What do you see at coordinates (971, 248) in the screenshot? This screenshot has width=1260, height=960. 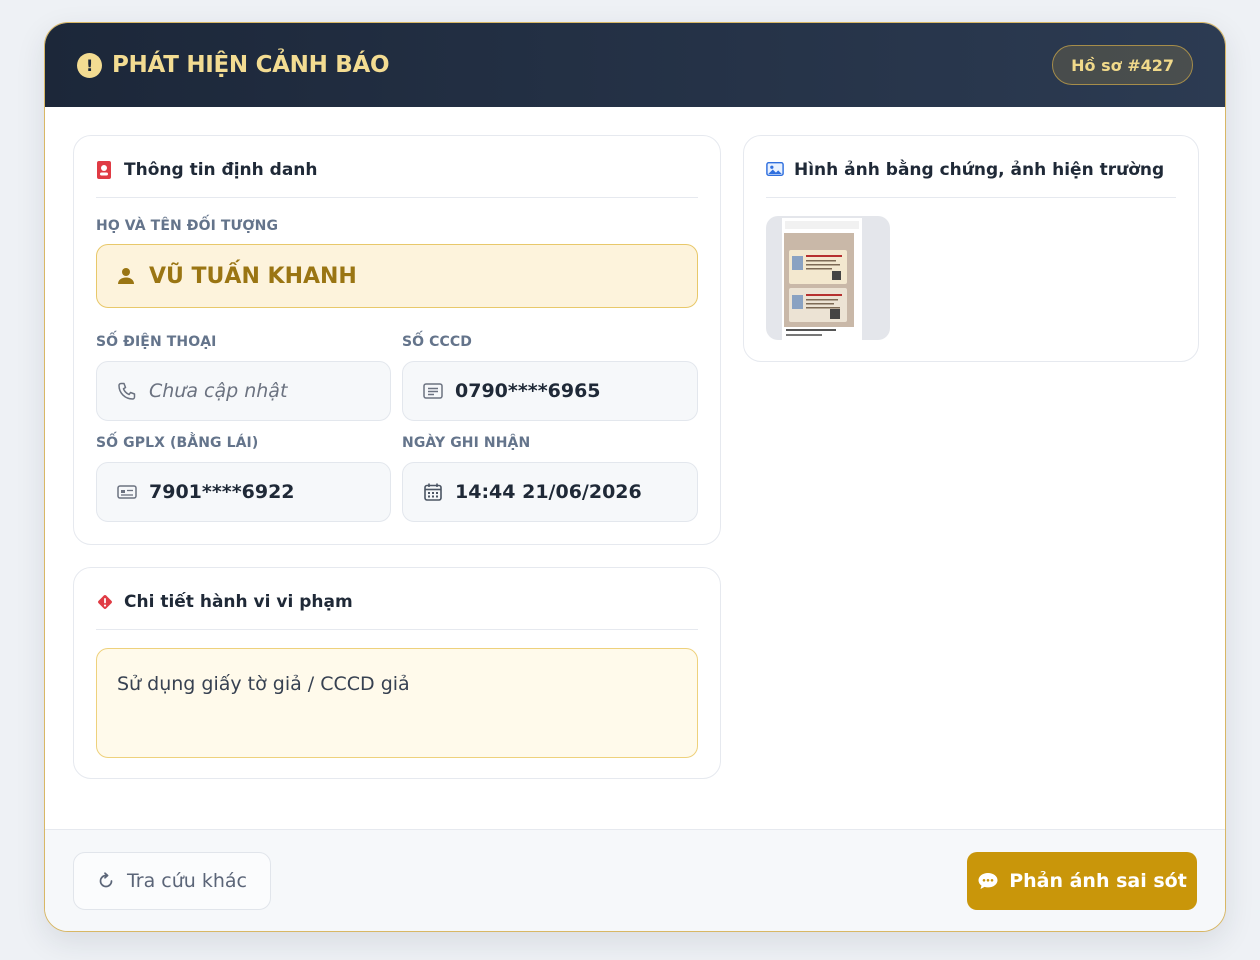 I see `evidence-panel: Hình ảnh bằng chứng, ảnh hiện trường` at bounding box center [971, 248].